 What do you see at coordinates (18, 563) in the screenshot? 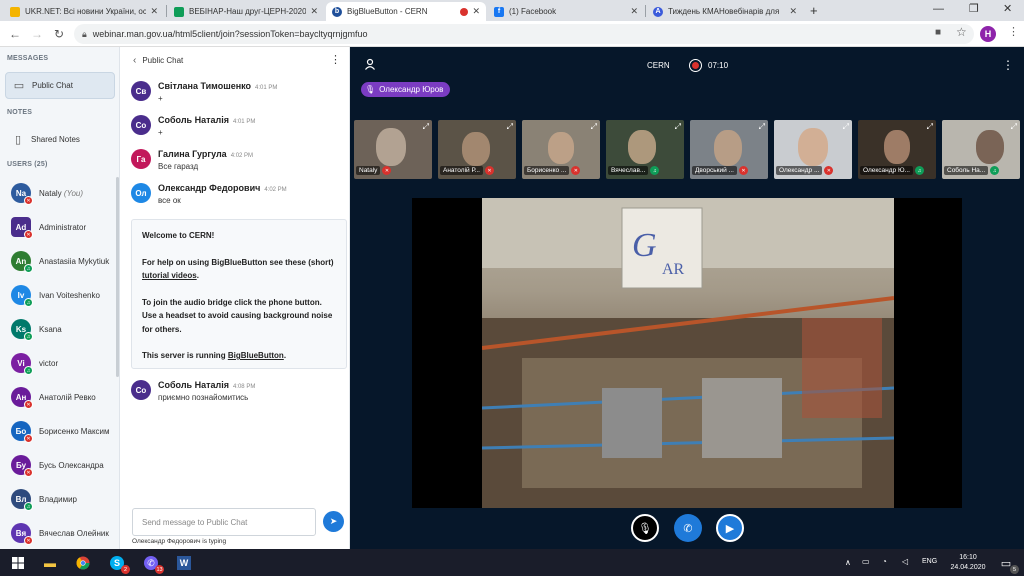
I see `windows-start-icon` at bounding box center [18, 563].